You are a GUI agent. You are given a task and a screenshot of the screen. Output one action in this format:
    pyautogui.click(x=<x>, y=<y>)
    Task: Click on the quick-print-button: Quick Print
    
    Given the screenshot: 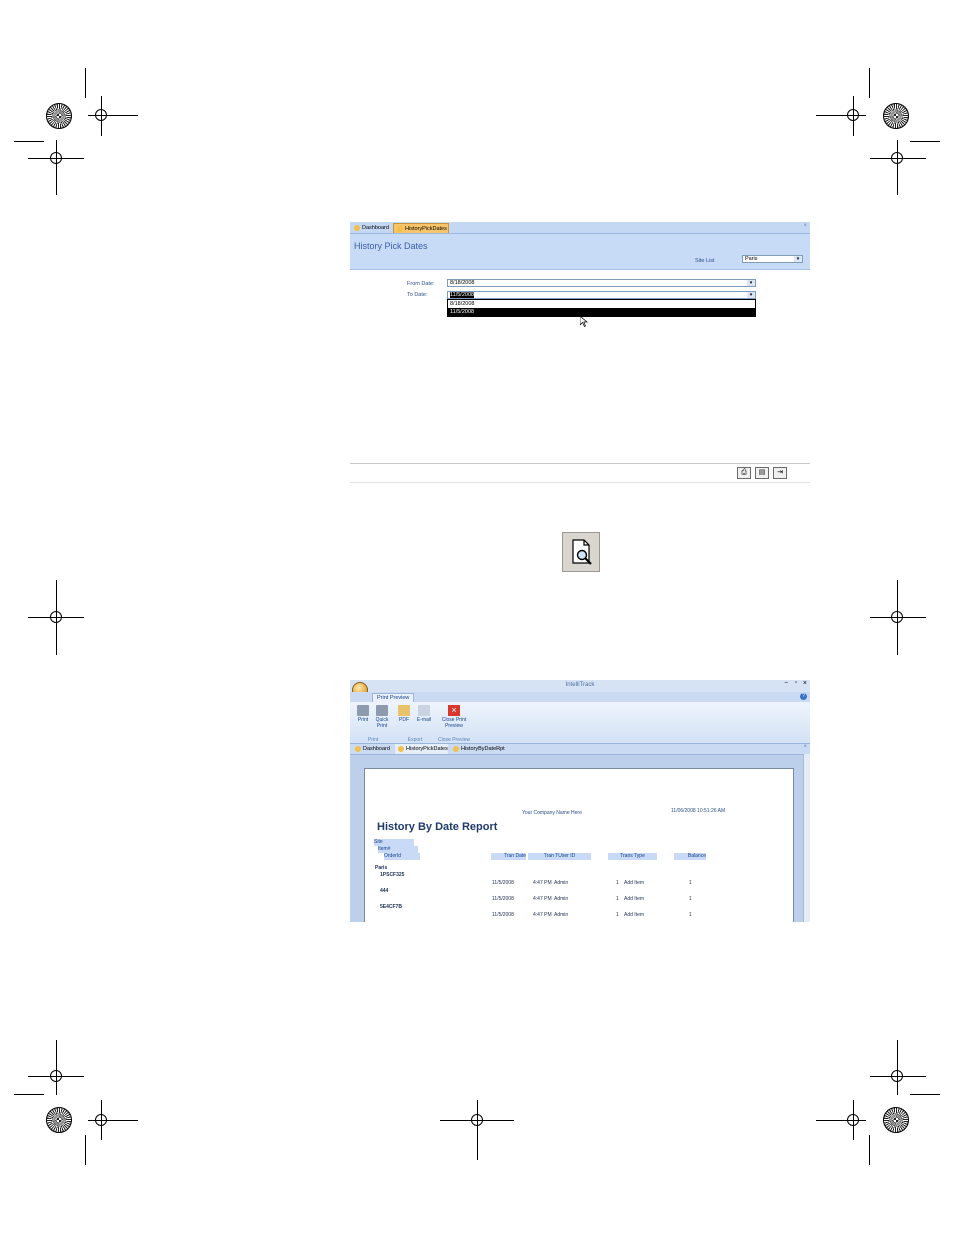 What is the action you would take?
    pyautogui.click(x=382, y=717)
    